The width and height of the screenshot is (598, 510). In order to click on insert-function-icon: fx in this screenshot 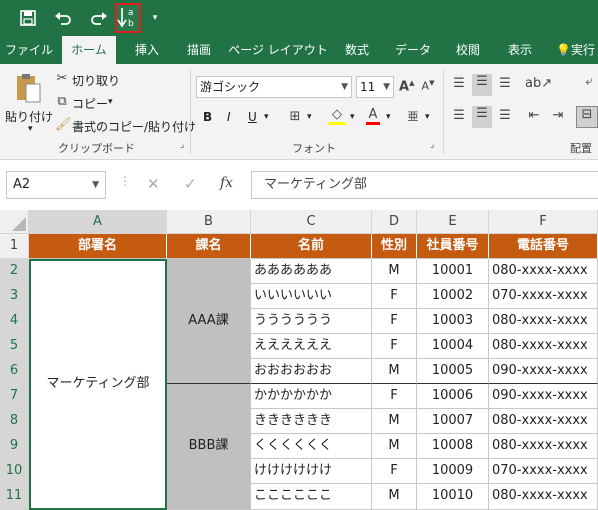, I will do `click(226, 183)`.